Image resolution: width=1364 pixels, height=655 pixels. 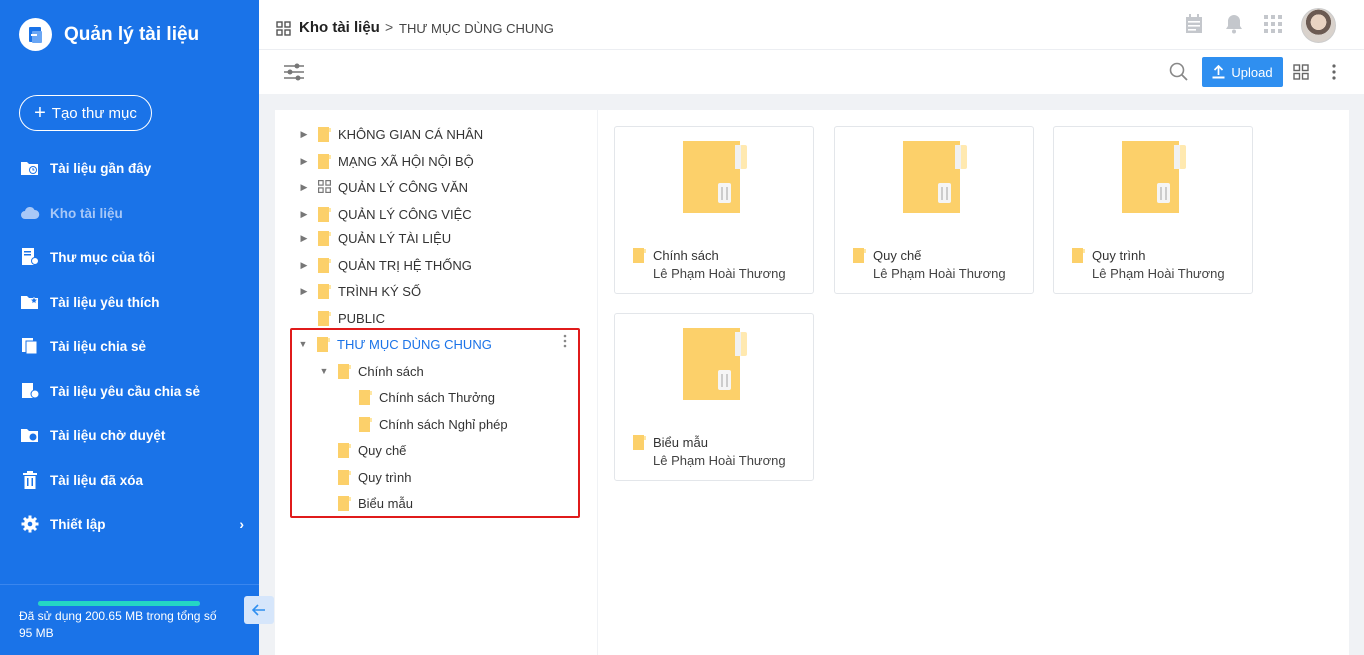 What do you see at coordinates (476, 28) in the screenshot?
I see `breadcrumb-current: THƯ MỤC DÙNG CHUNG` at bounding box center [476, 28].